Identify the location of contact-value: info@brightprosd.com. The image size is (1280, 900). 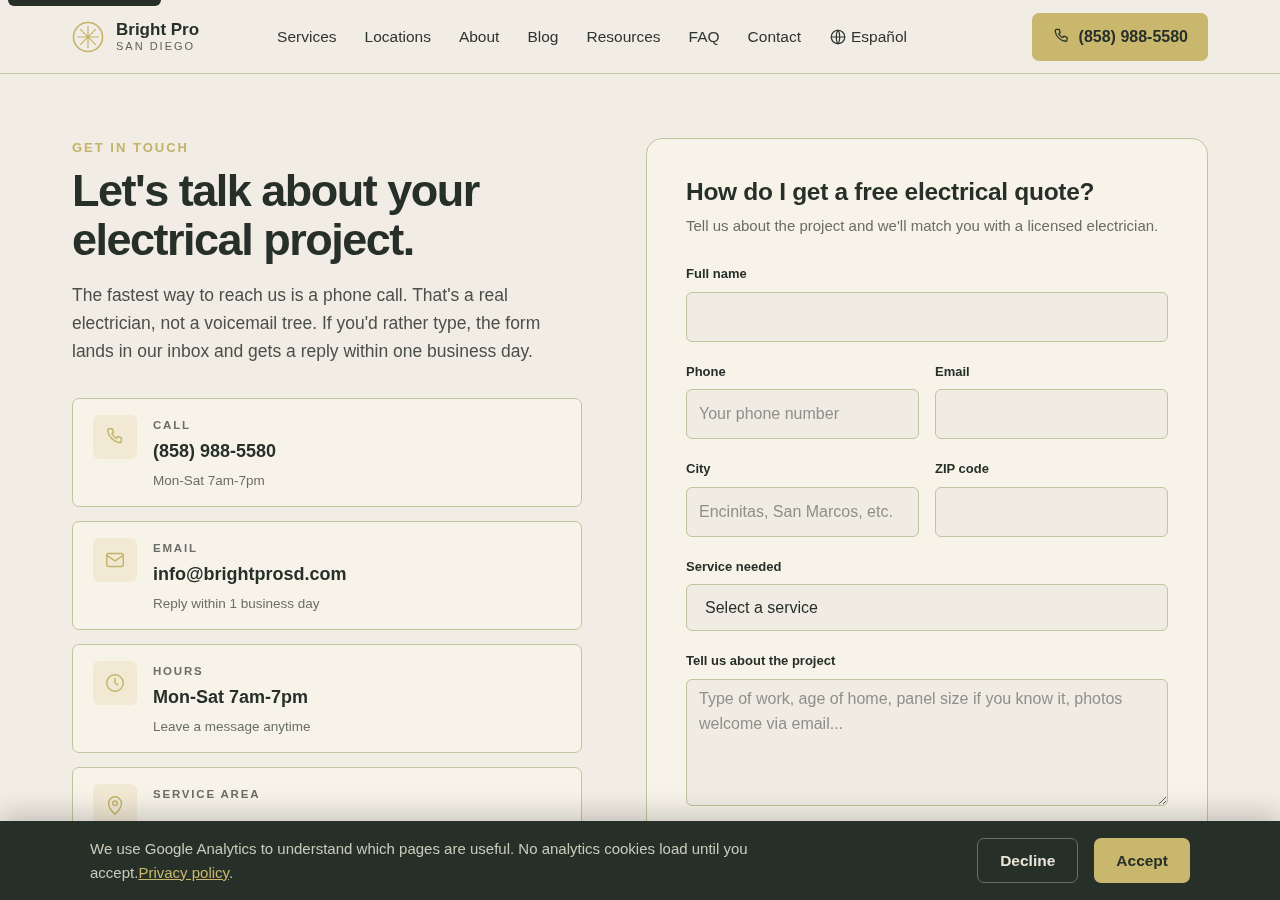
(250, 574).